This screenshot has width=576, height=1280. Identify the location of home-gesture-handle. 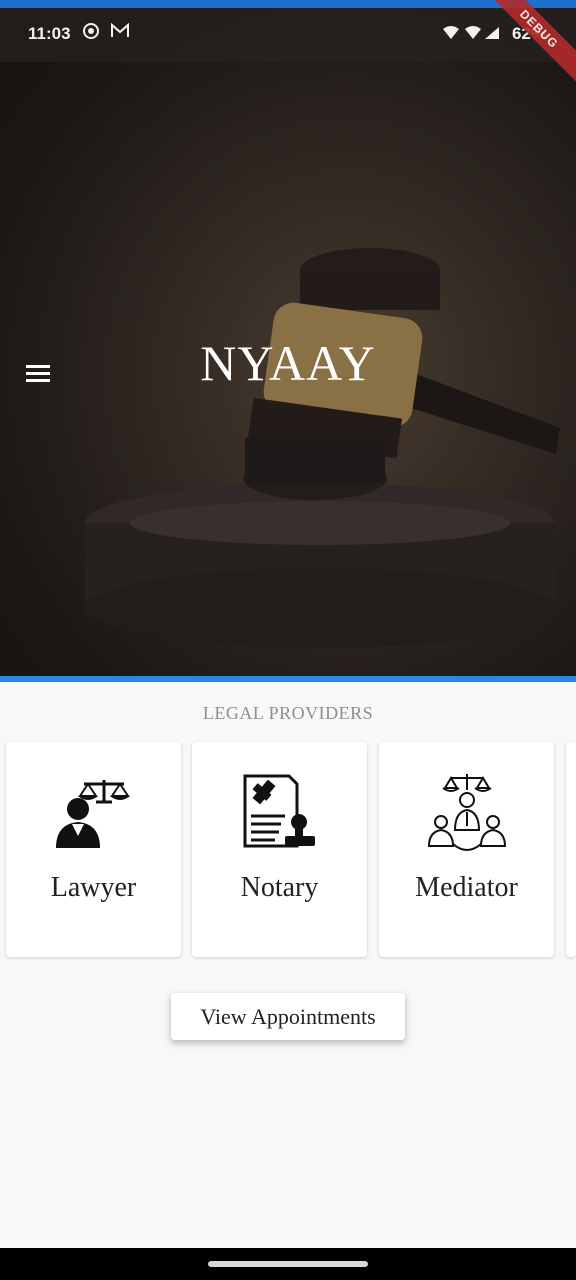
(288, 1264).